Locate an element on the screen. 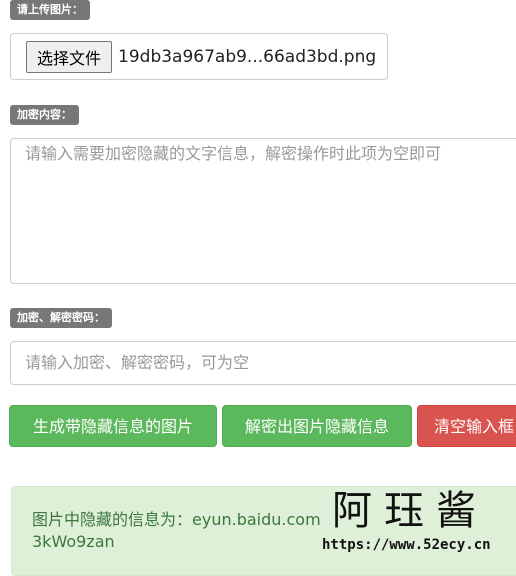 The width and height of the screenshot is (516, 576). password-label: 加密、解密密码： is located at coordinates (61, 318).